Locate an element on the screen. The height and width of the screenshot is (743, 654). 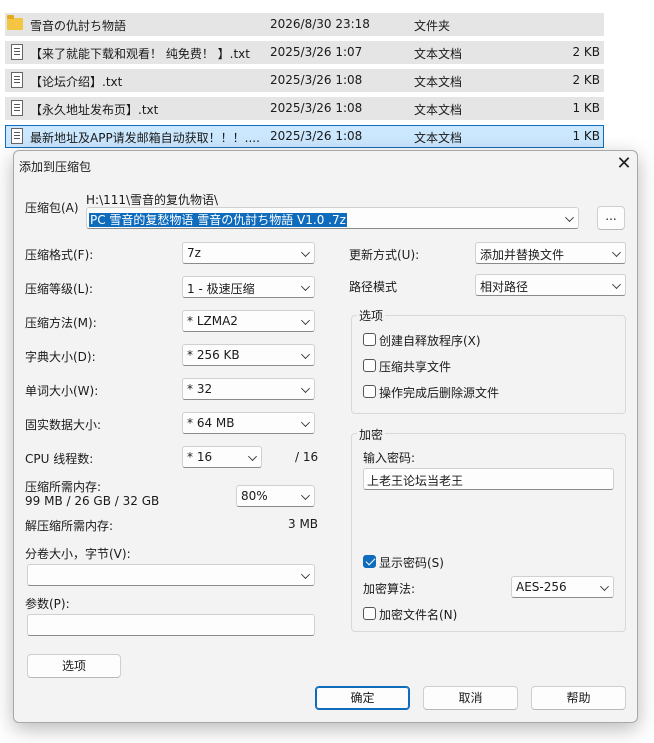
encrypt-names-checkbox is located at coordinates (369, 613).